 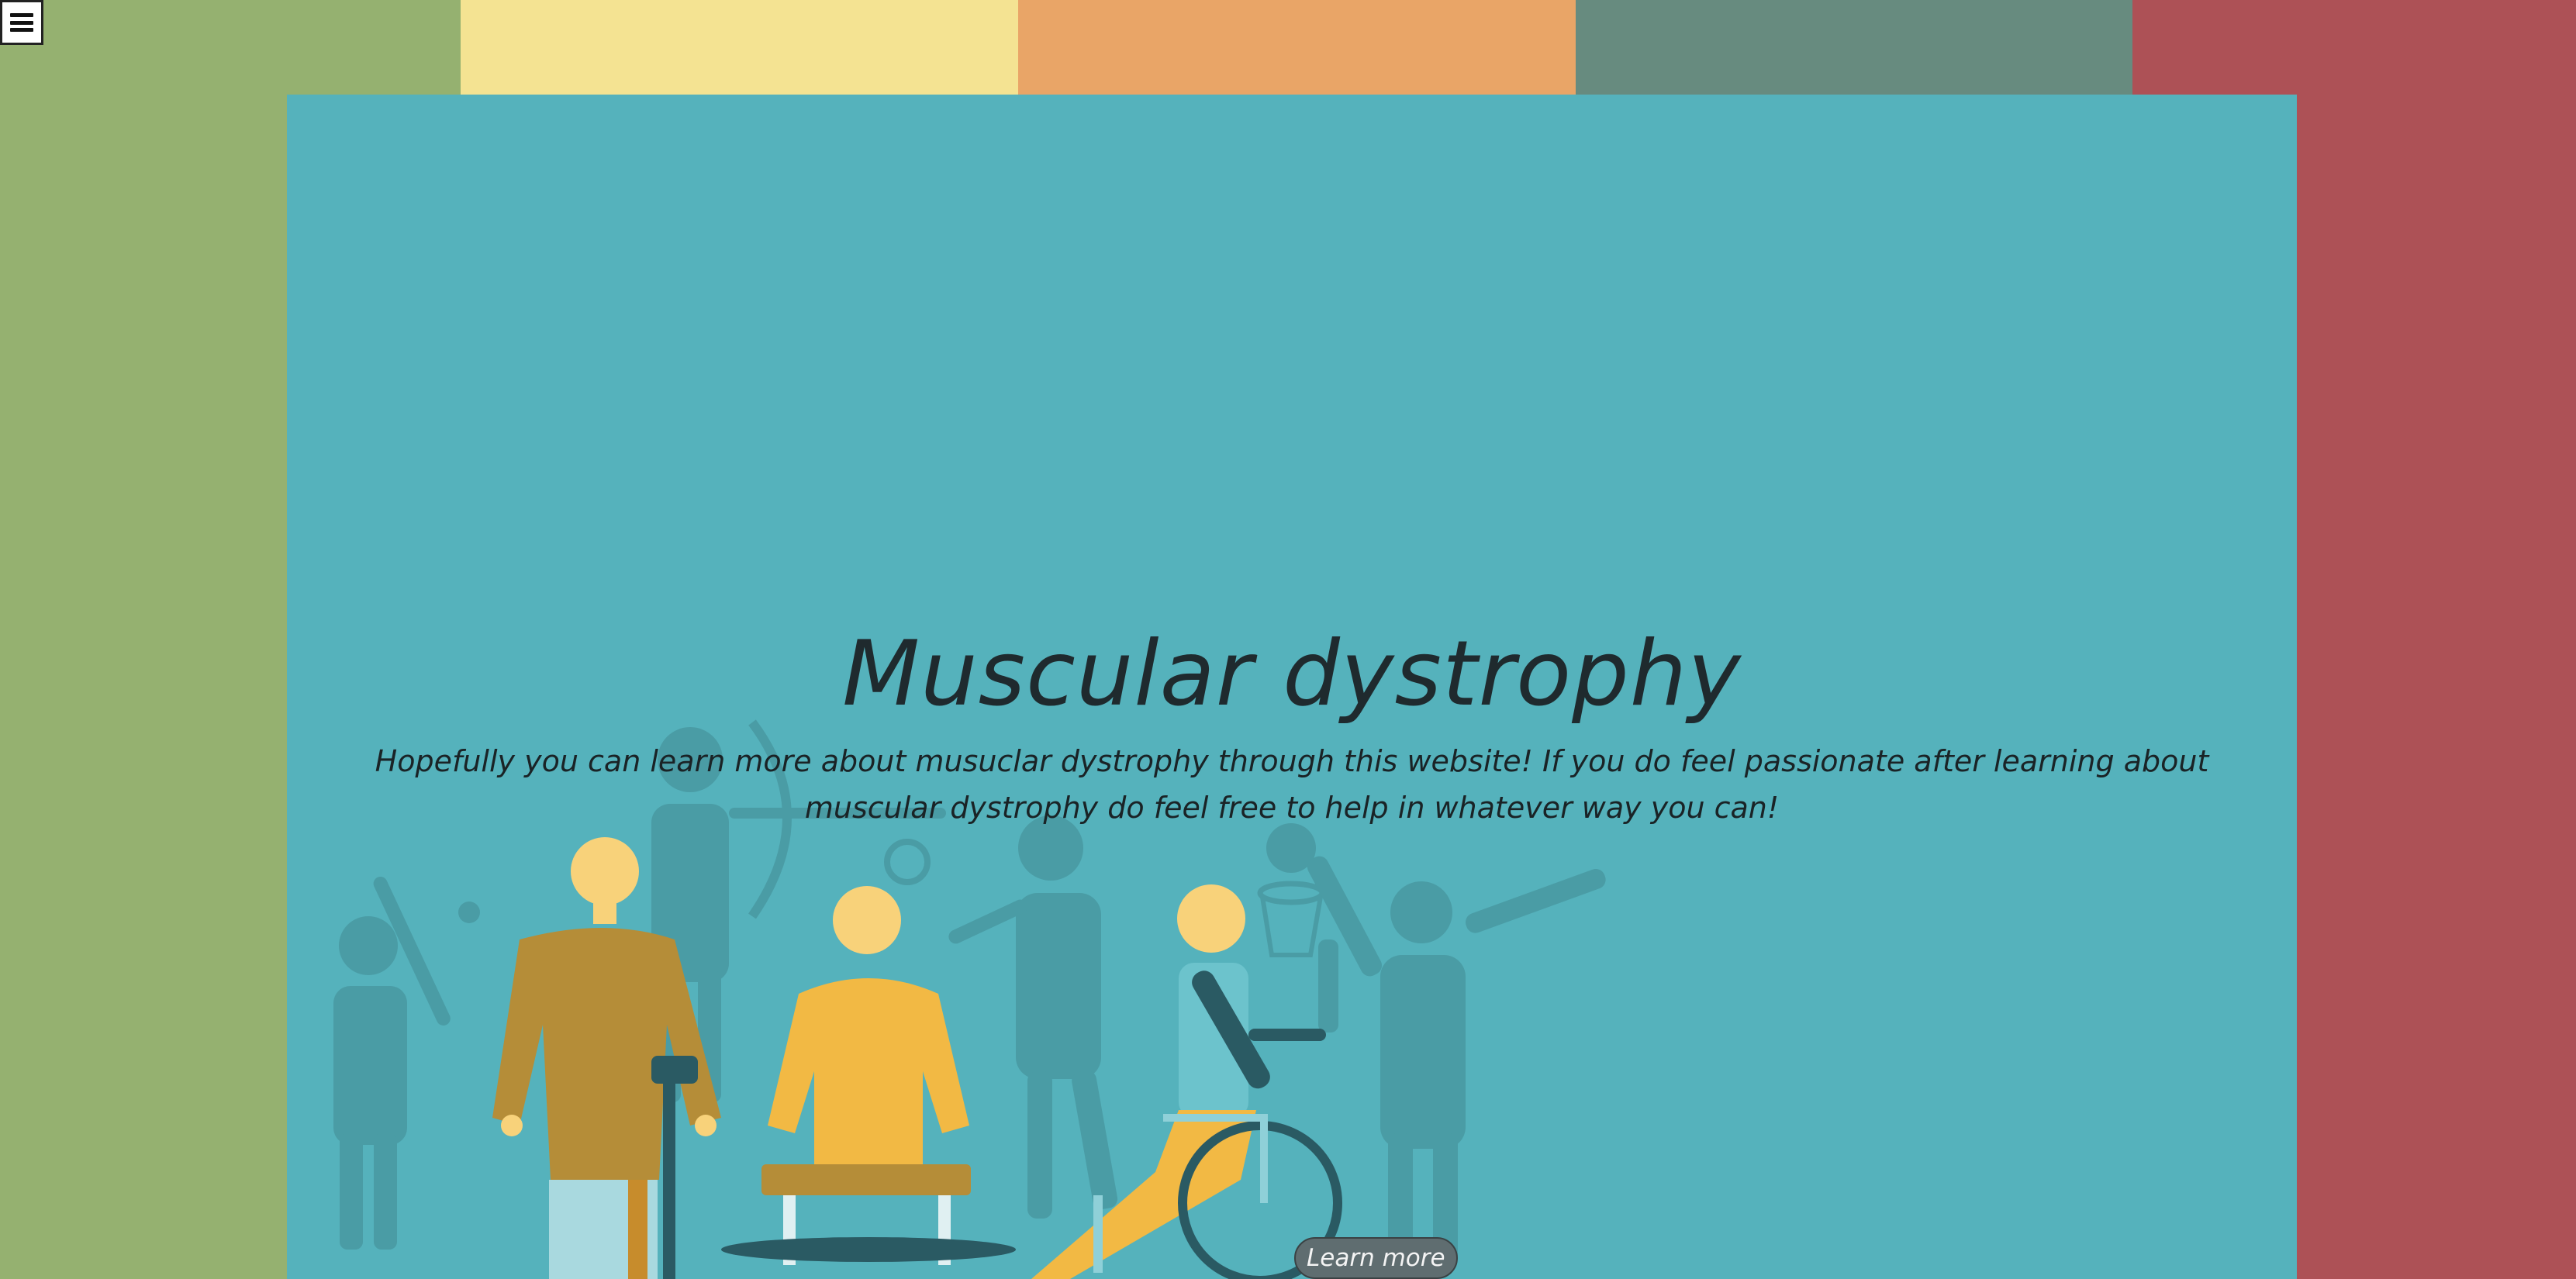 I want to click on seated-man, so click(x=868, y=1075).